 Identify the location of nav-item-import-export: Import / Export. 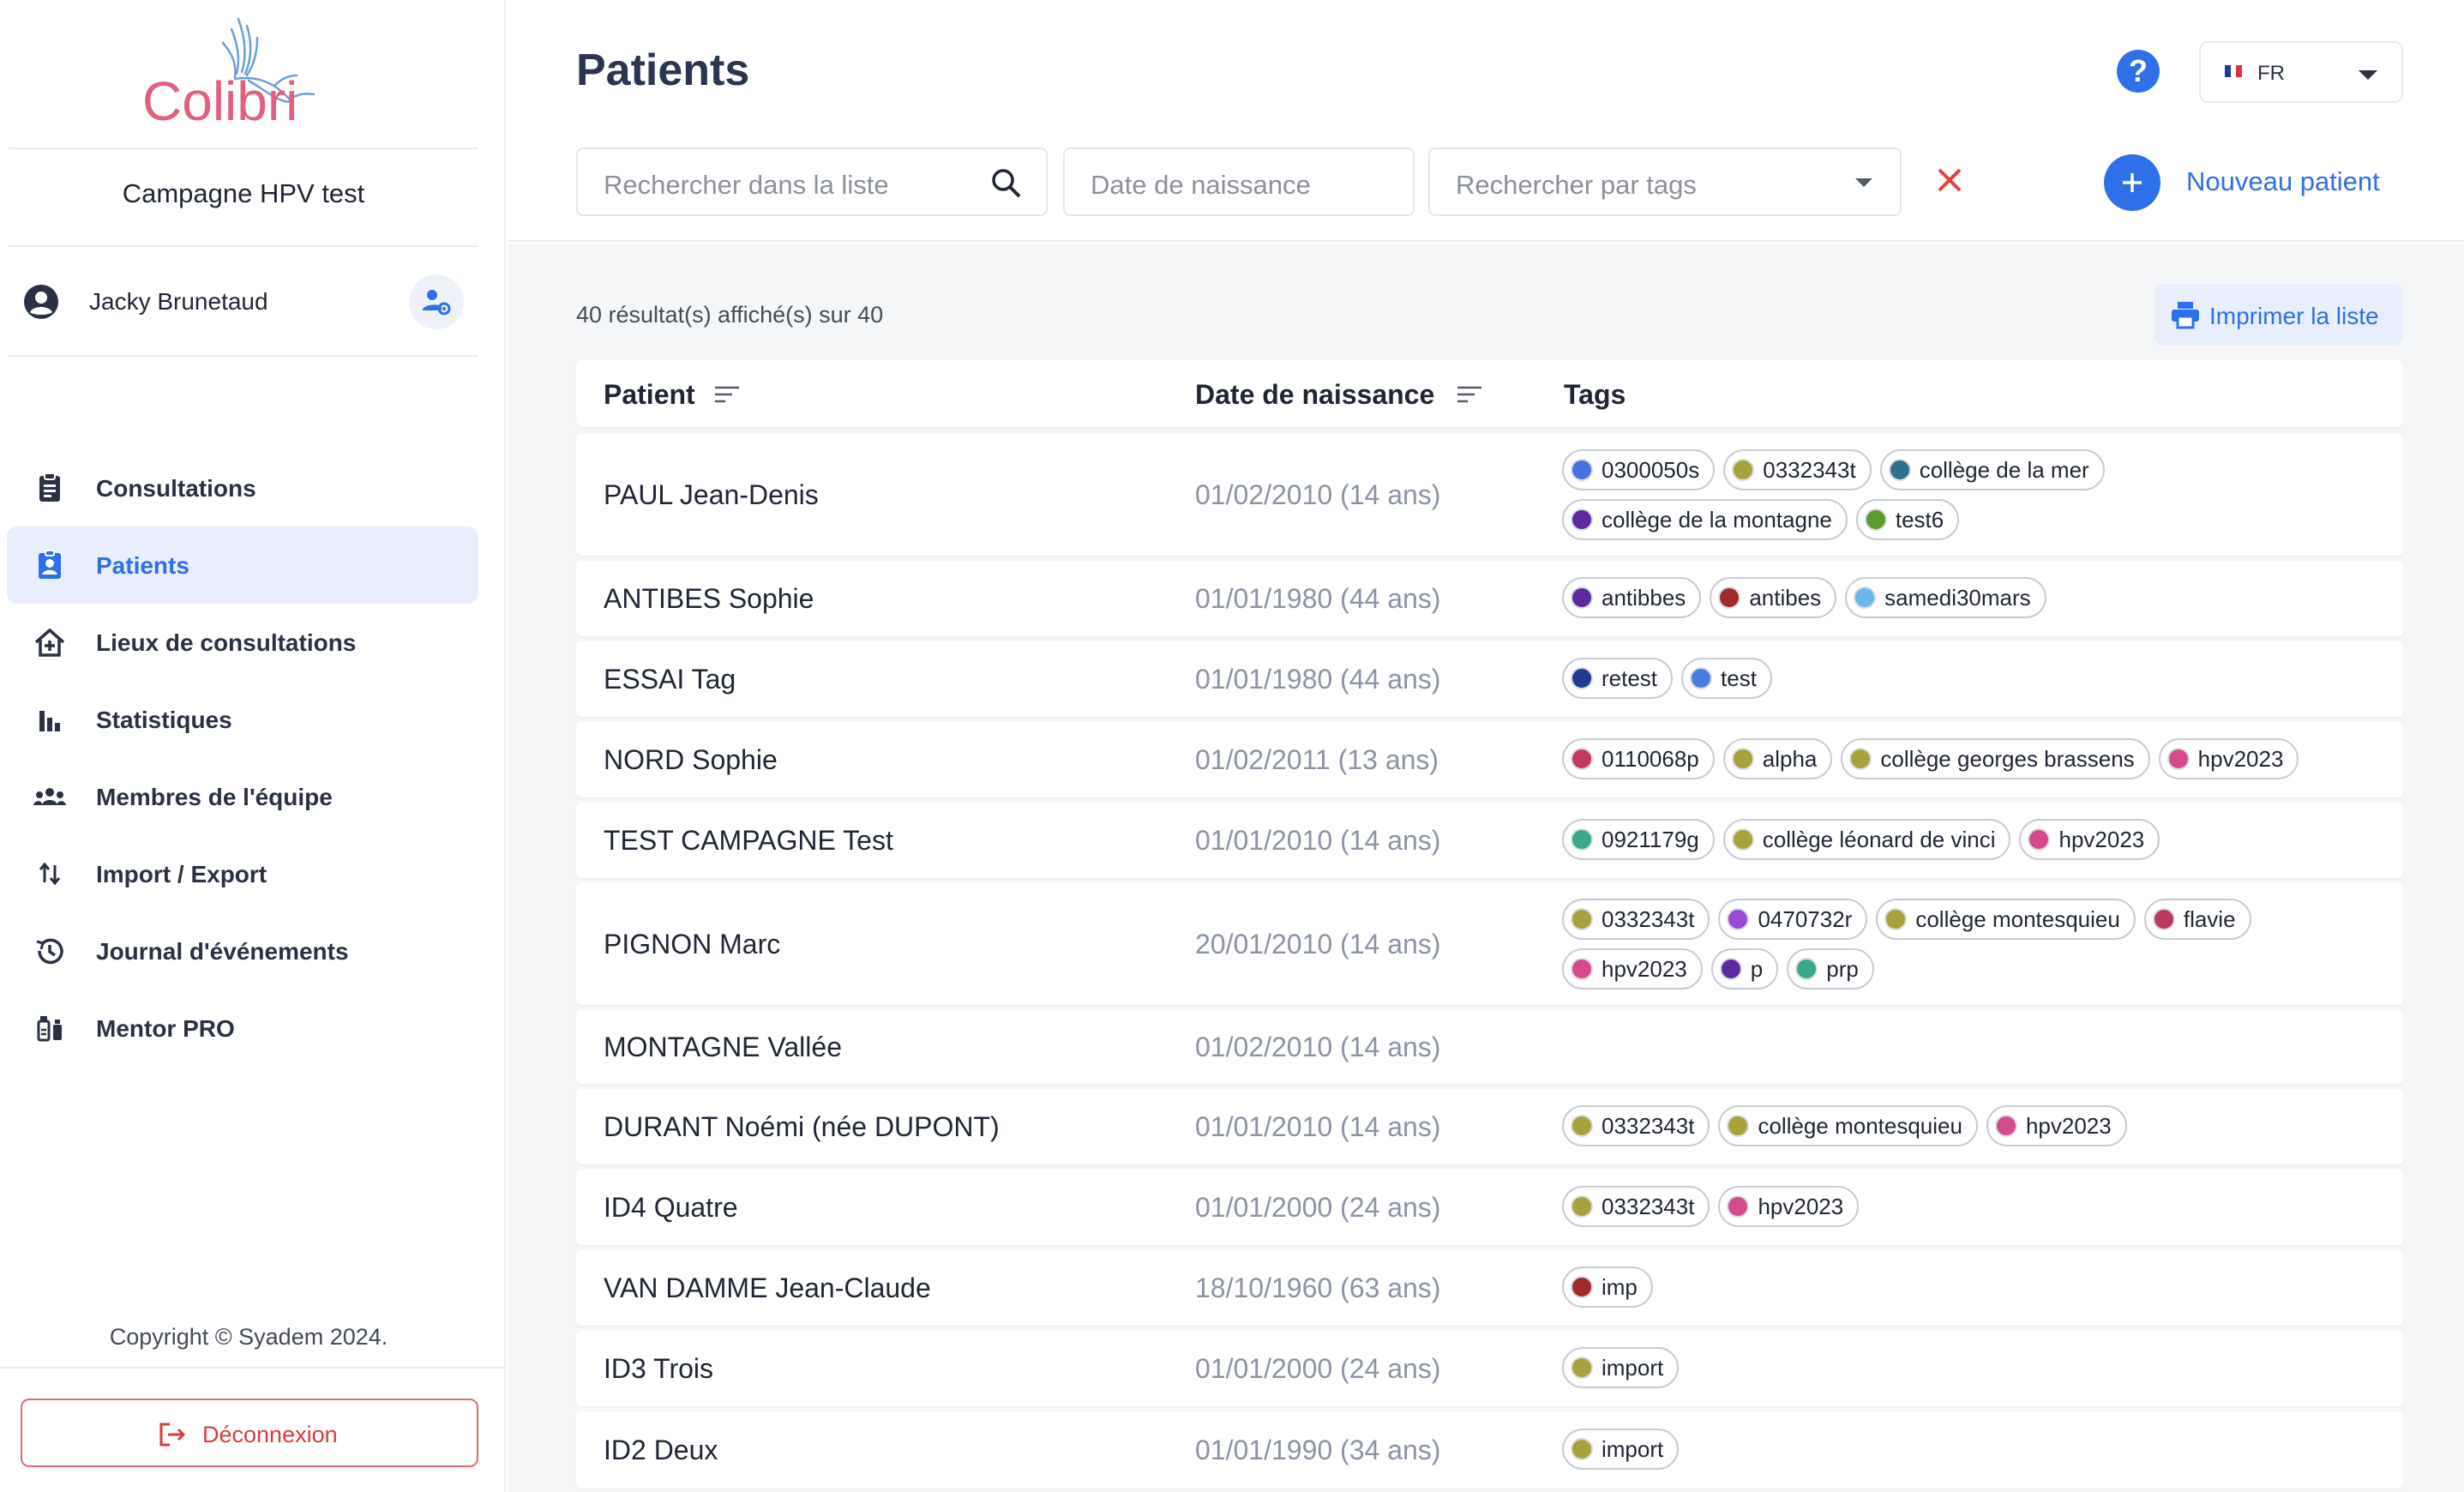
(242, 873).